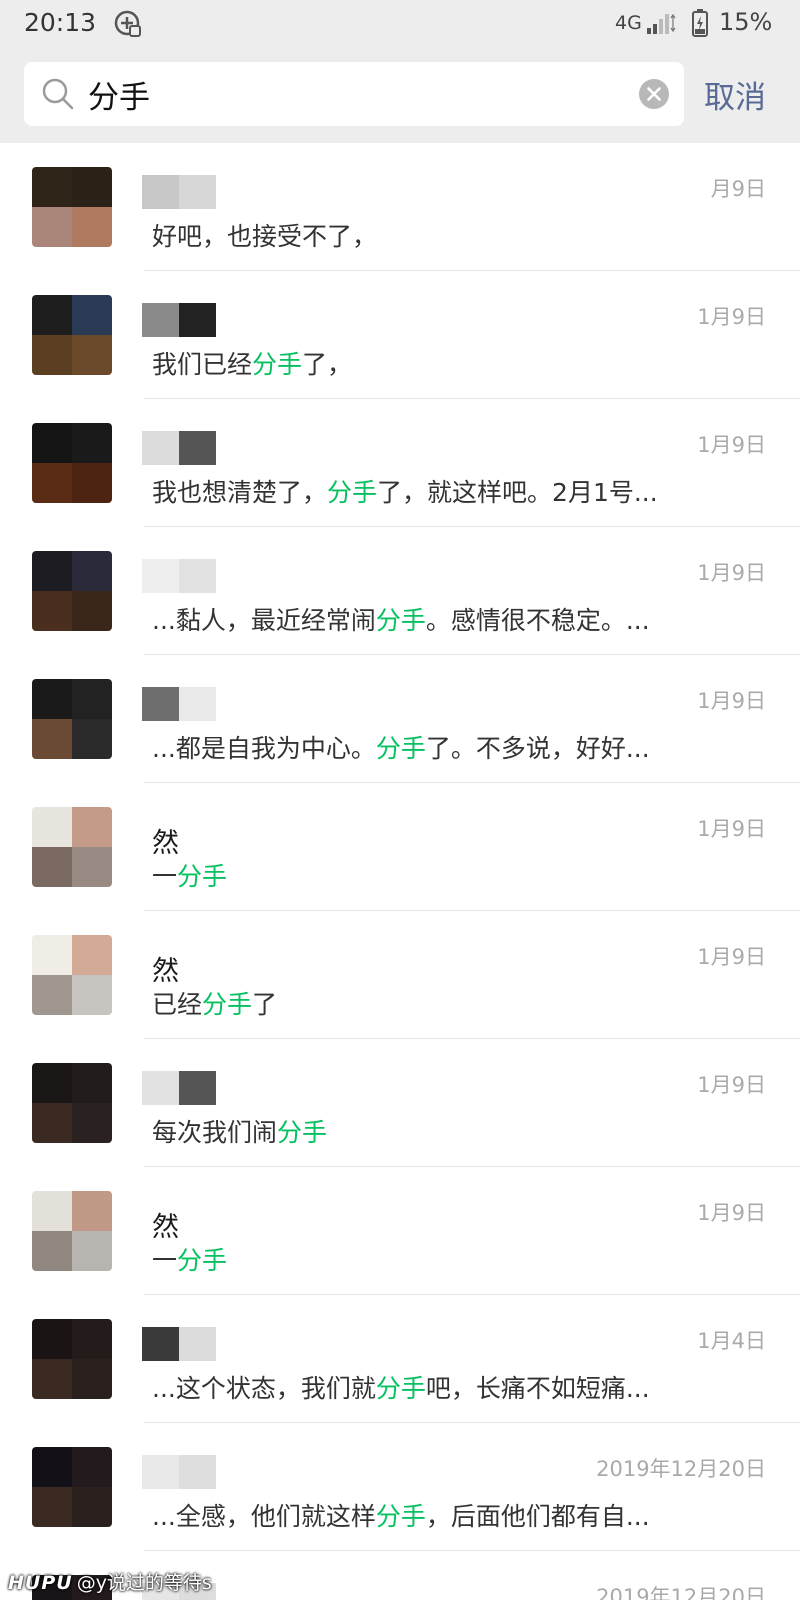  What do you see at coordinates (302, 236) in the screenshot?
I see `snippet-text: 也接受不了，` at bounding box center [302, 236].